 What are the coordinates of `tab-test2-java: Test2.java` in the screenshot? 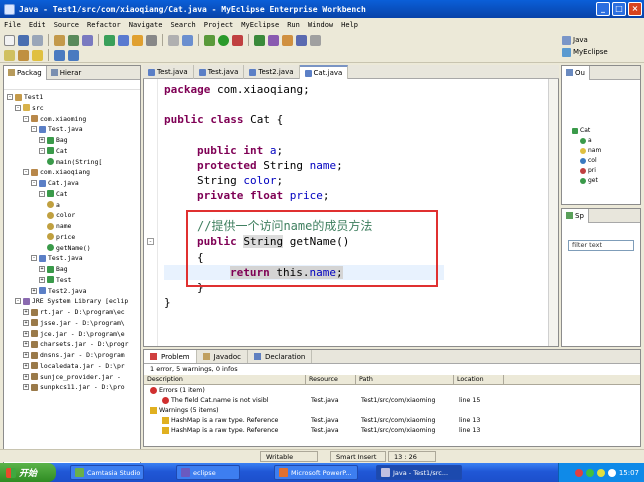 It's located at (272, 72).